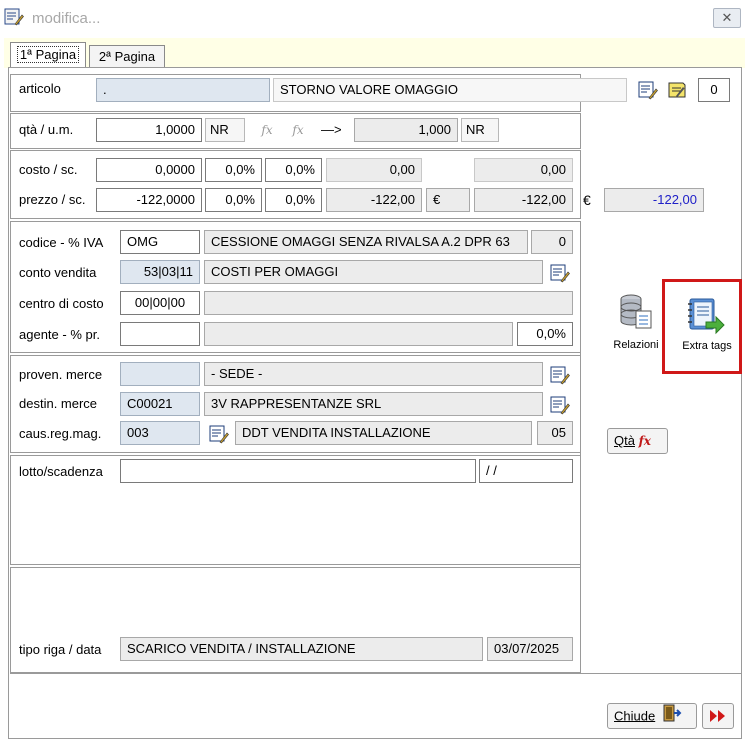  What do you see at coordinates (301, 649) in the screenshot?
I see `tipo-riga-field: SCARICO VENDITA / INSTALLAZIONE` at bounding box center [301, 649].